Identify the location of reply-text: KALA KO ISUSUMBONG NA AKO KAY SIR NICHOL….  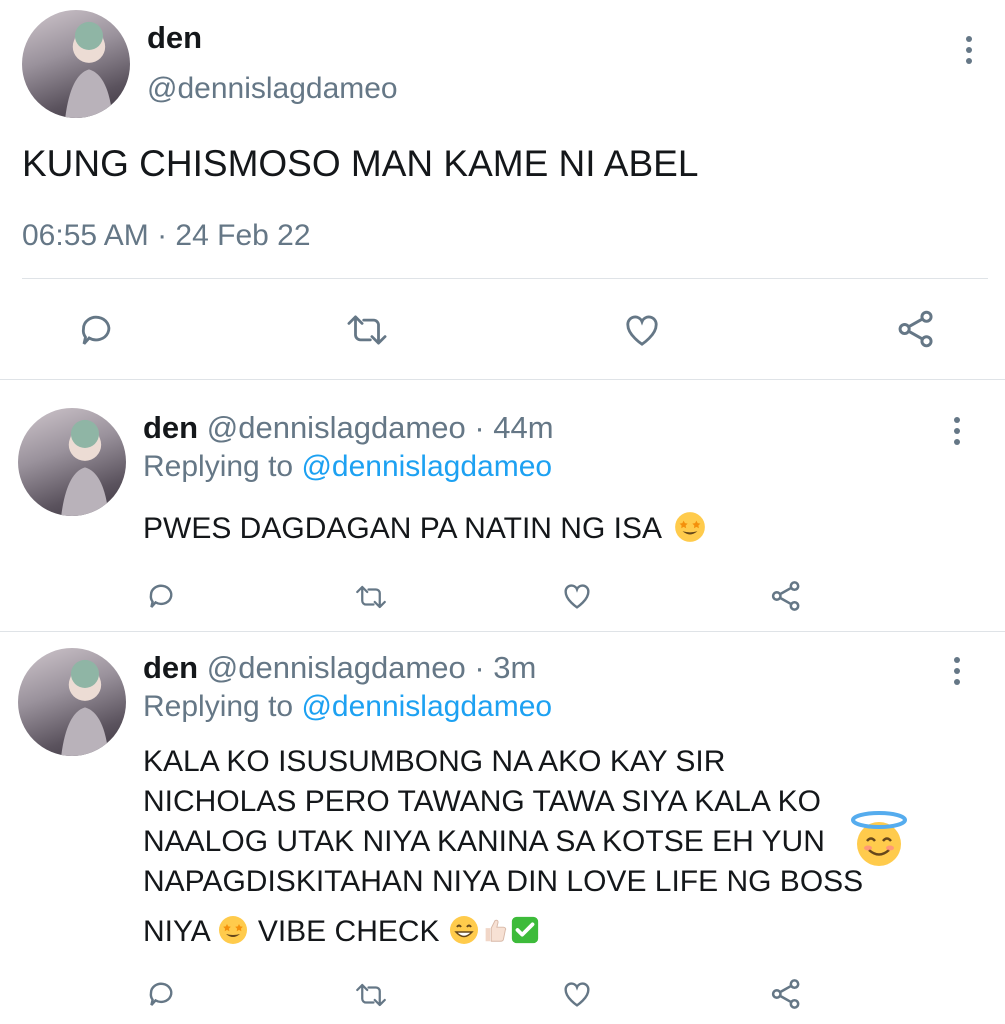
(503, 847).